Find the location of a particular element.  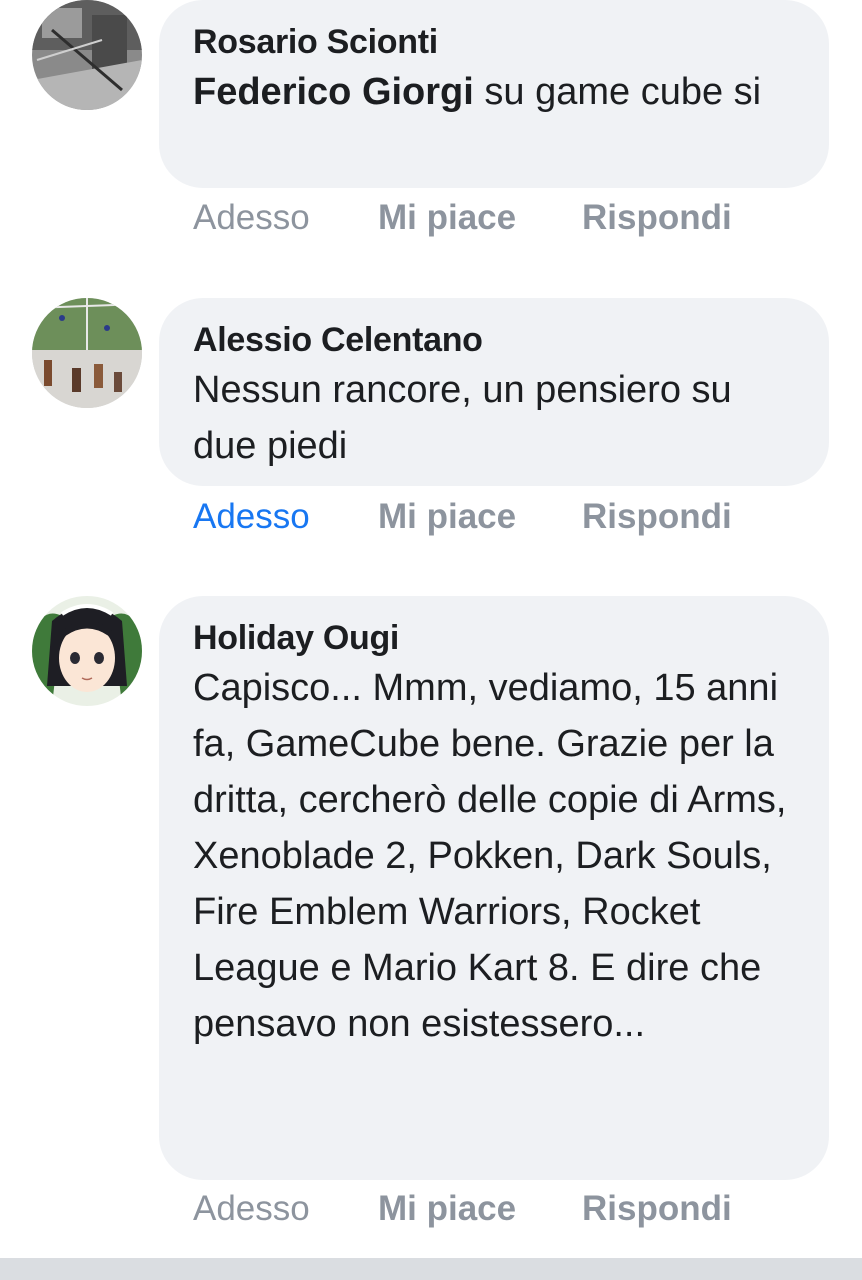

bottom-divider is located at coordinates (431, 1269).